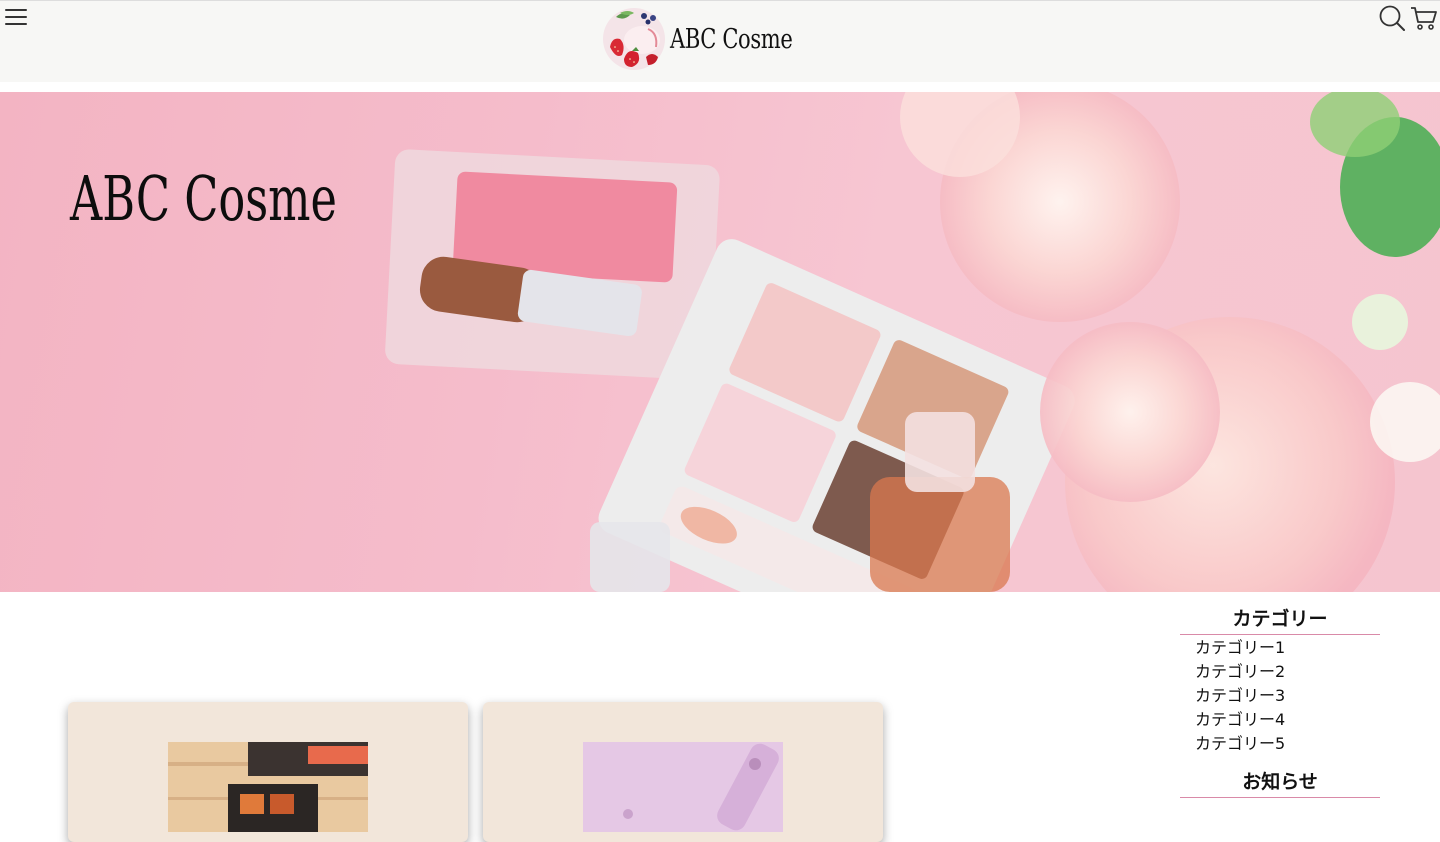  I want to click on category-list: カテゴリー1 カテゴリー2 カテゴリー3 カテゴリー4 カテゴリー5, so click(1280, 696).